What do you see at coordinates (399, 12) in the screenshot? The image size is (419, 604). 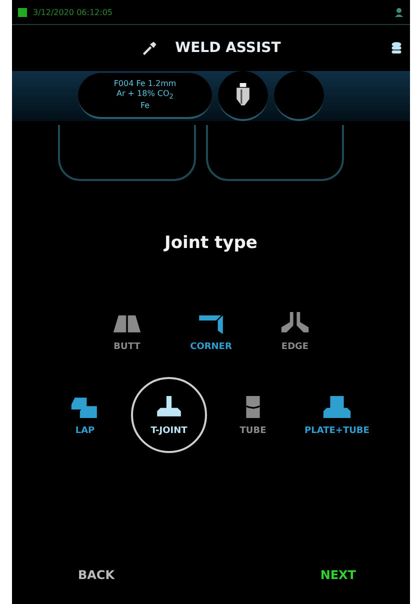 I see `user-icon` at bounding box center [399, 12].